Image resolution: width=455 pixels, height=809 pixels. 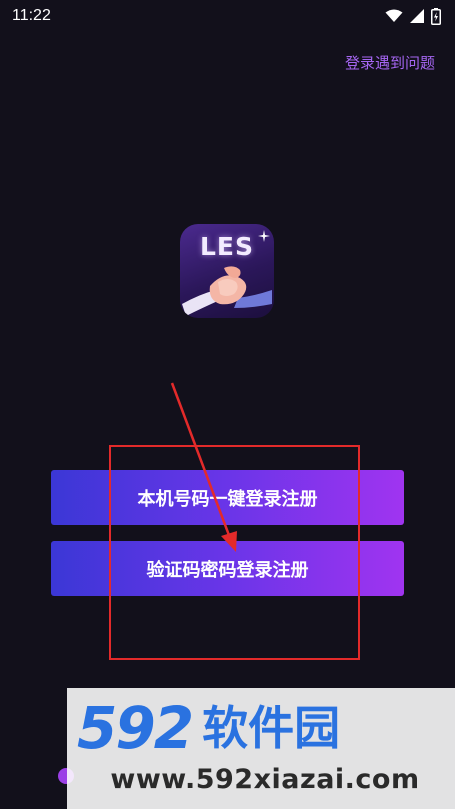 I want to click on watermark-logo: 592 软件园, so click(x=262, y=728).